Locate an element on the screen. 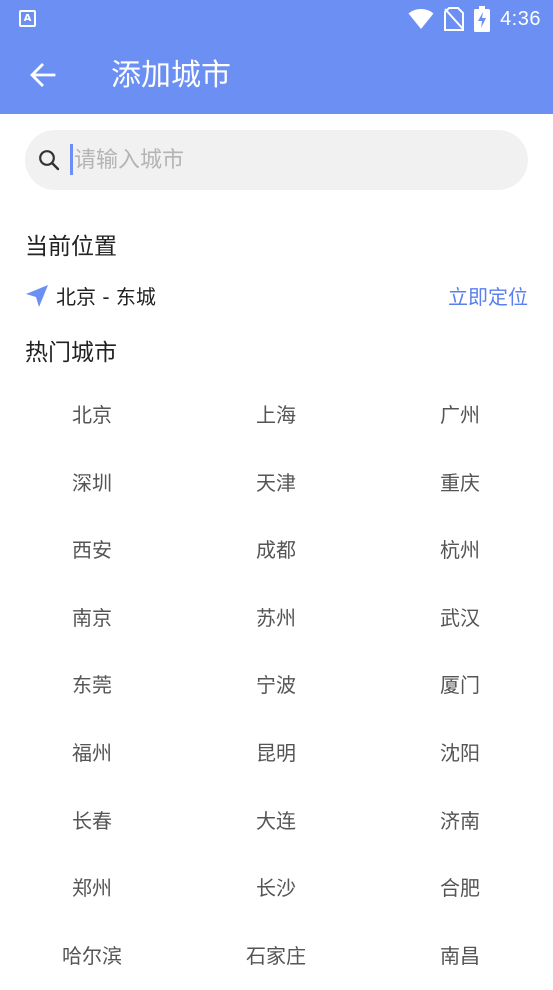  hot-city-item: 长沙 is located at coordinates (276, 888).